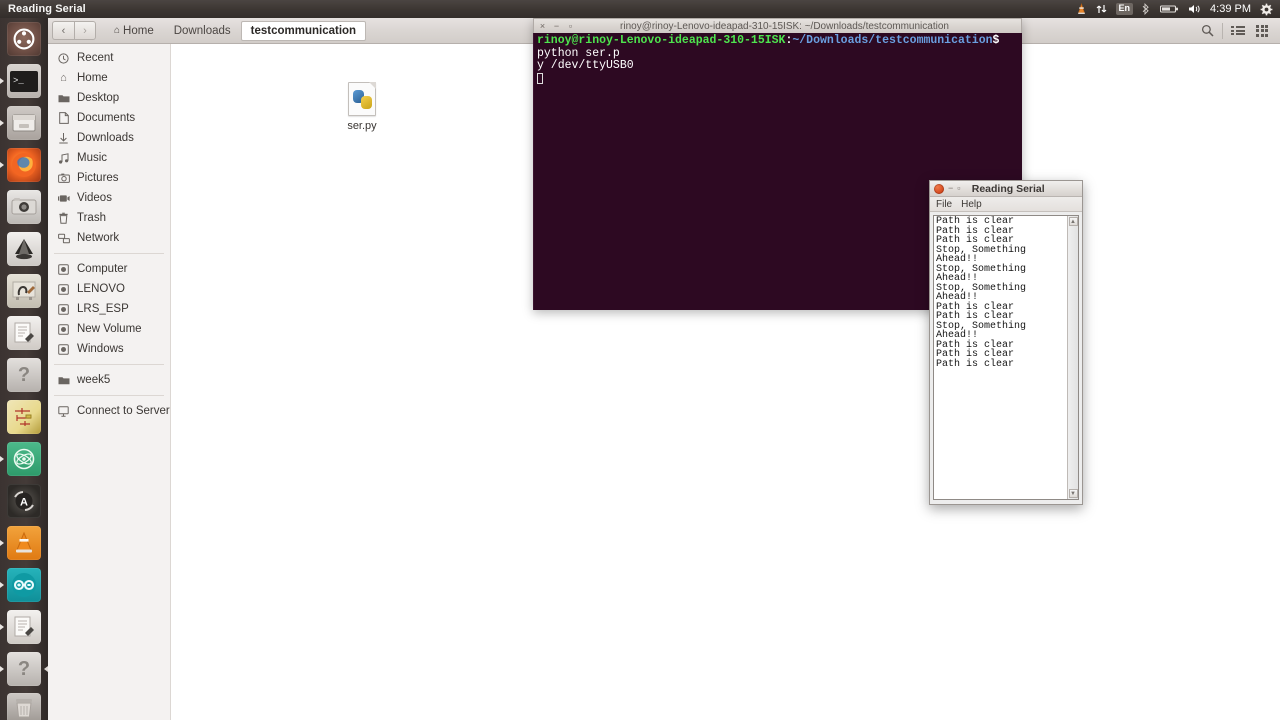 The width and height of the screenshot is (1280, 720). What do you see at coordinates (24, 291) in the screenshot?
I see `launcher-item-gimp` at bounding box center [24, 291].